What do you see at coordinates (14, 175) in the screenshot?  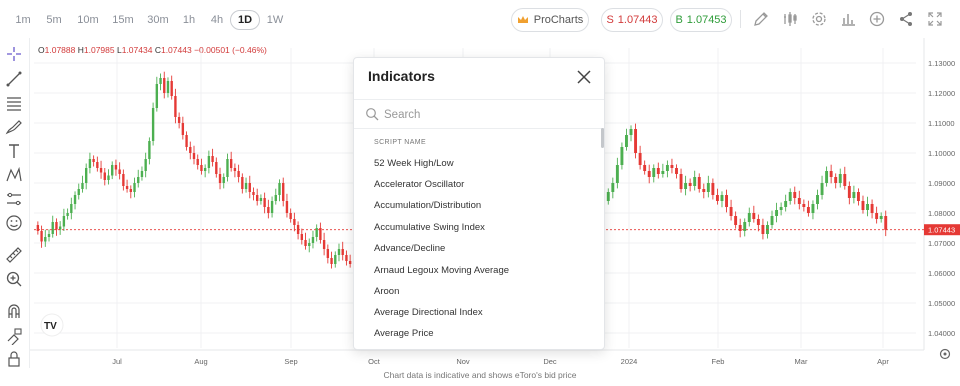 I see `pattern-tool-icon` at bounding box center [14, 175].